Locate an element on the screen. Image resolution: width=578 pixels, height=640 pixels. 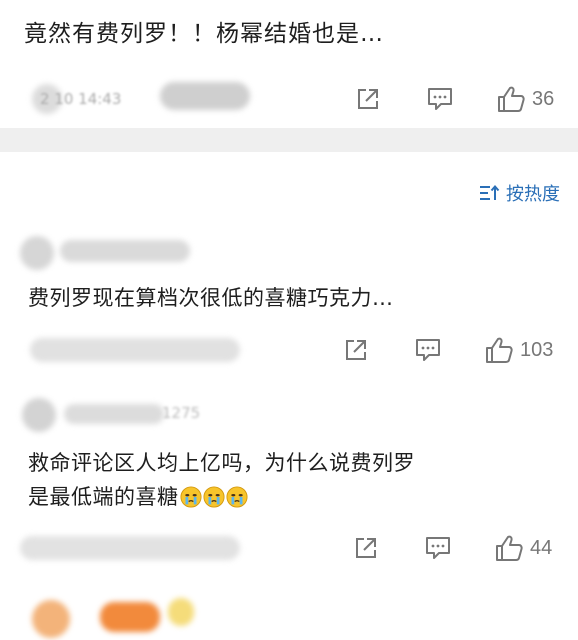
comment-text: 救命评论区人均上亿吗，为什么说费列罗 是最低端的喜糖 is located at coordinates (221, 480).